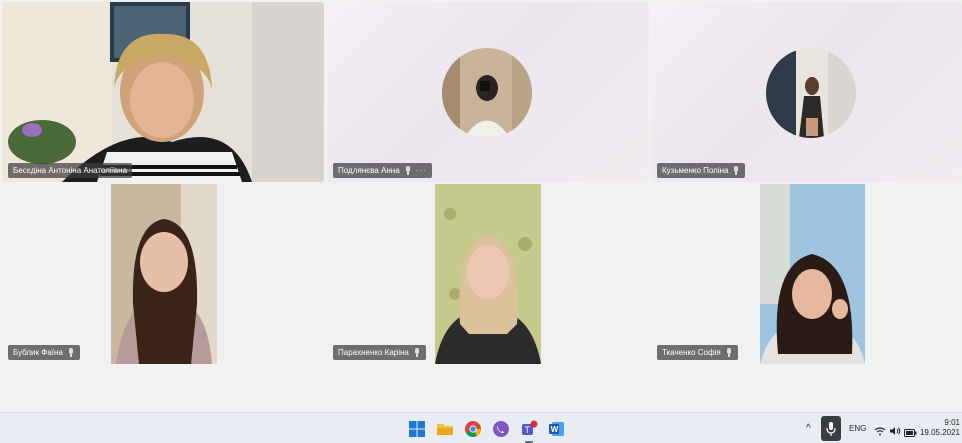  What do you see at coordinates (895, 429) in the screenshot?
I see `volume-icon` at bounding box center [895, 429].